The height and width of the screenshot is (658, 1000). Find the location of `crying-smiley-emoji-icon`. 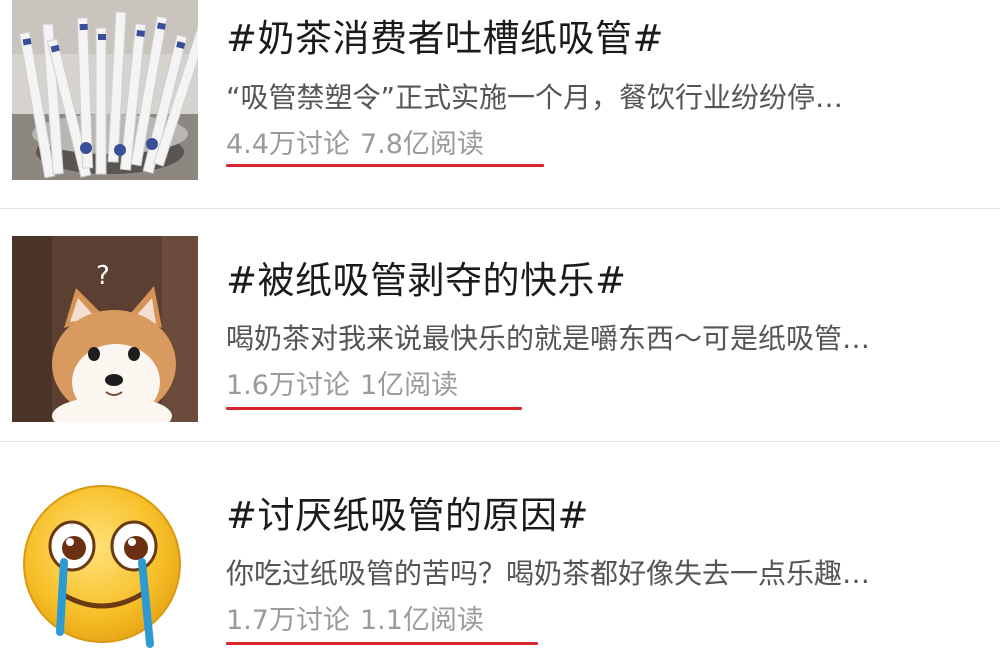

crying-smiley-emoji-icon is located at coordinates (105, 561).